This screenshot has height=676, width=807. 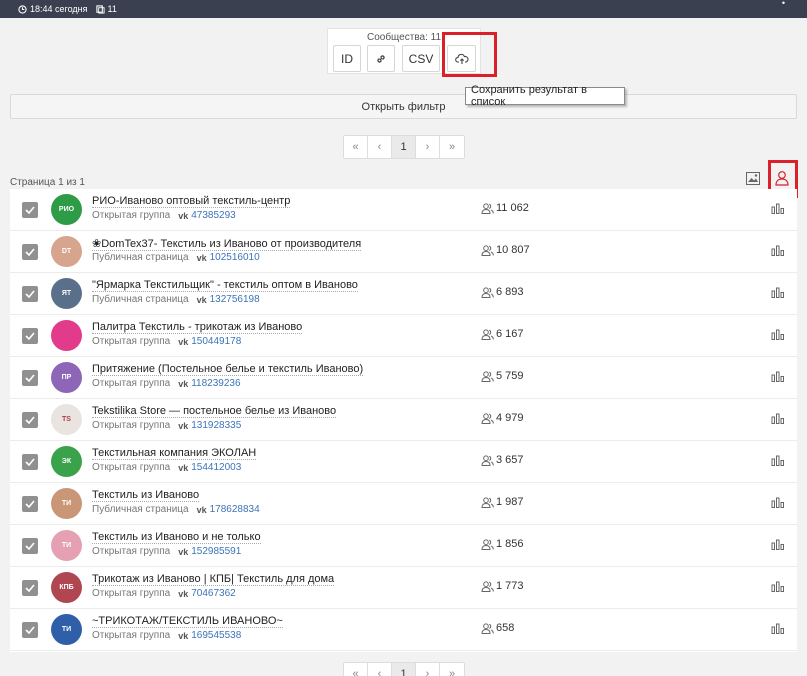 What do you see at coordinates (197, 327) in the screenshot?
I see `community-name: Палитра Текстиль - трикотаж из Иваново` at bounding box center [197, 327].